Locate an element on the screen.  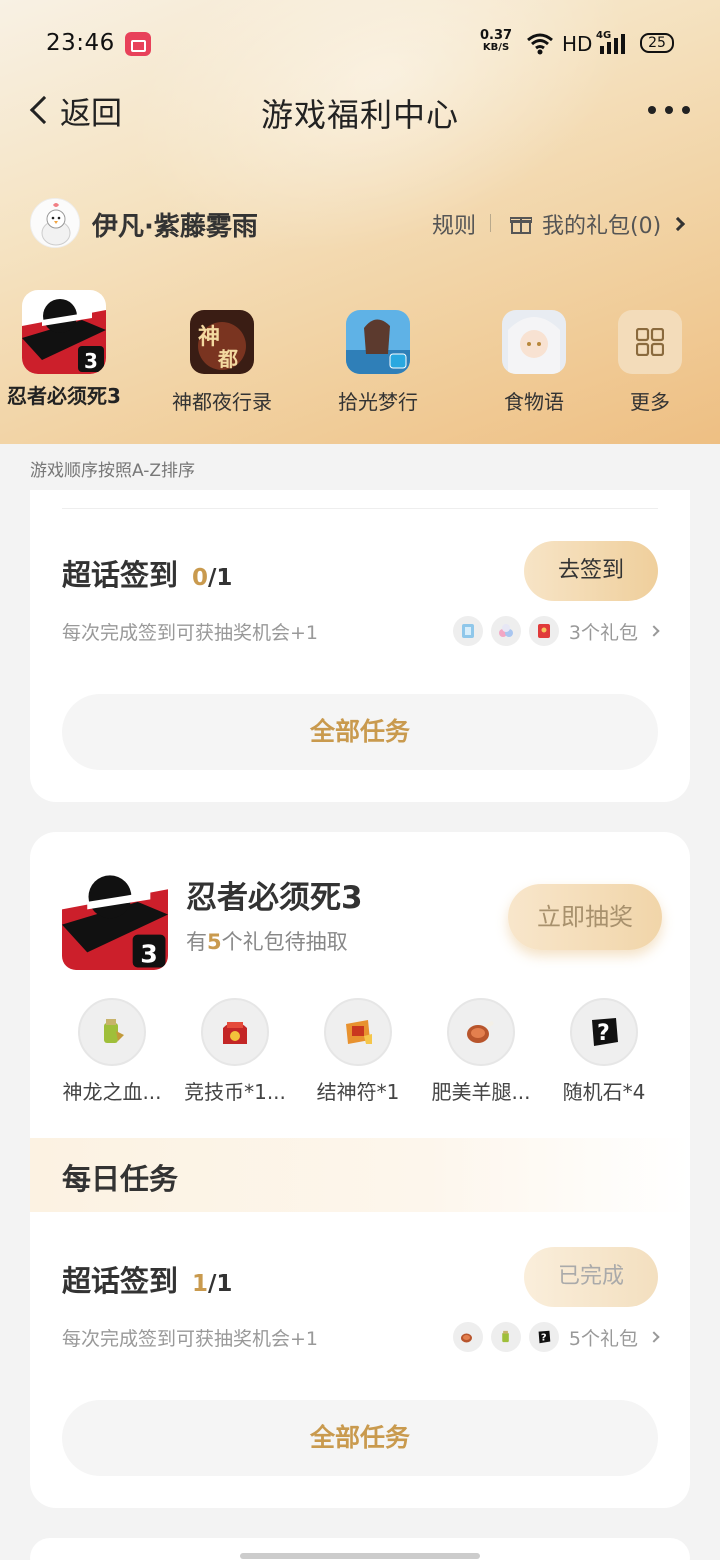
sub-suffix: 个礼包待抽取 is located at coordinates (284, 942).